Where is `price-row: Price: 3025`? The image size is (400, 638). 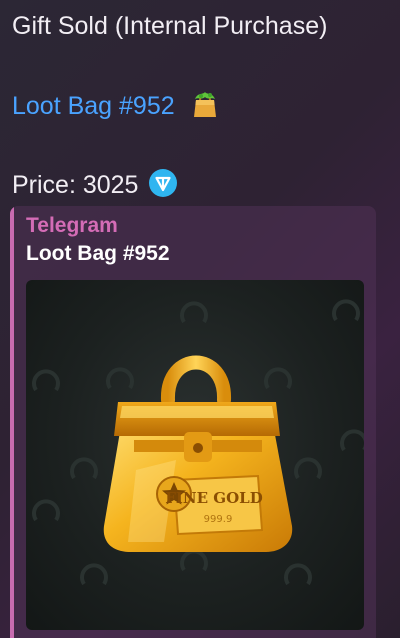
price-row: Price: 3025 is located at coordinates (95, 186).